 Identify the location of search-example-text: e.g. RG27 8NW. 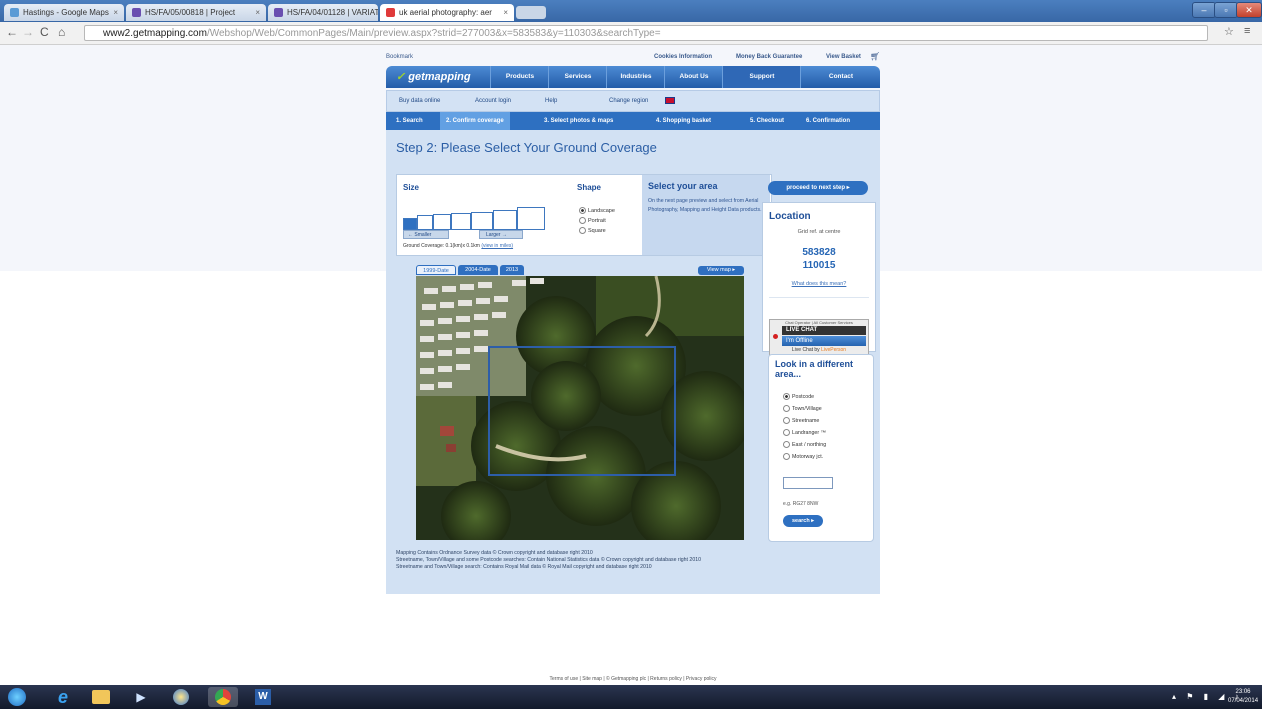
(801, 504).